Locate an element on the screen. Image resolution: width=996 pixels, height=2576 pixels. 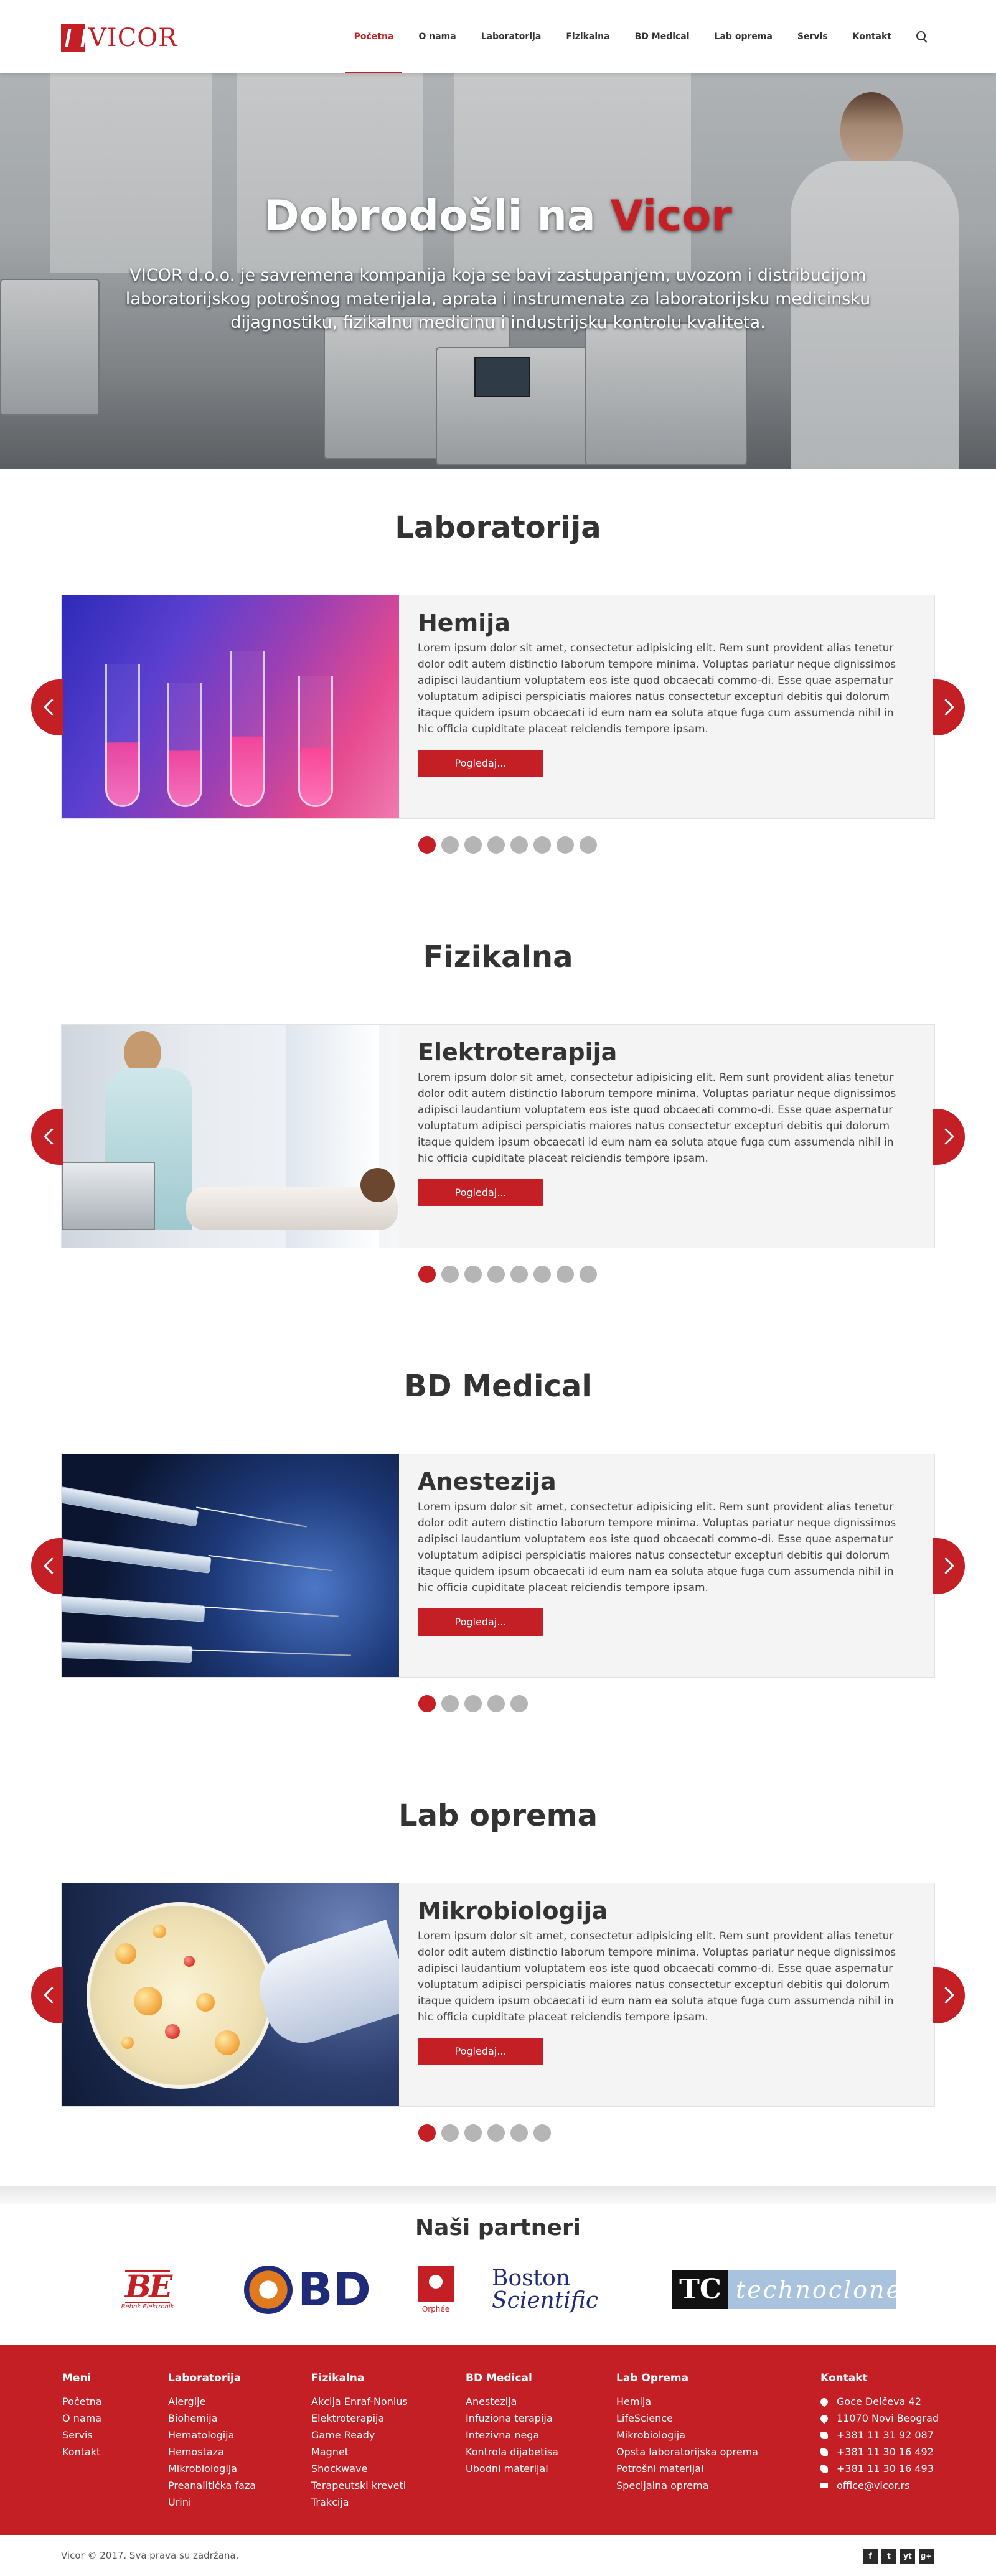
footer-link: Terapeutski kreveti is located at coordinates (360, 2485).